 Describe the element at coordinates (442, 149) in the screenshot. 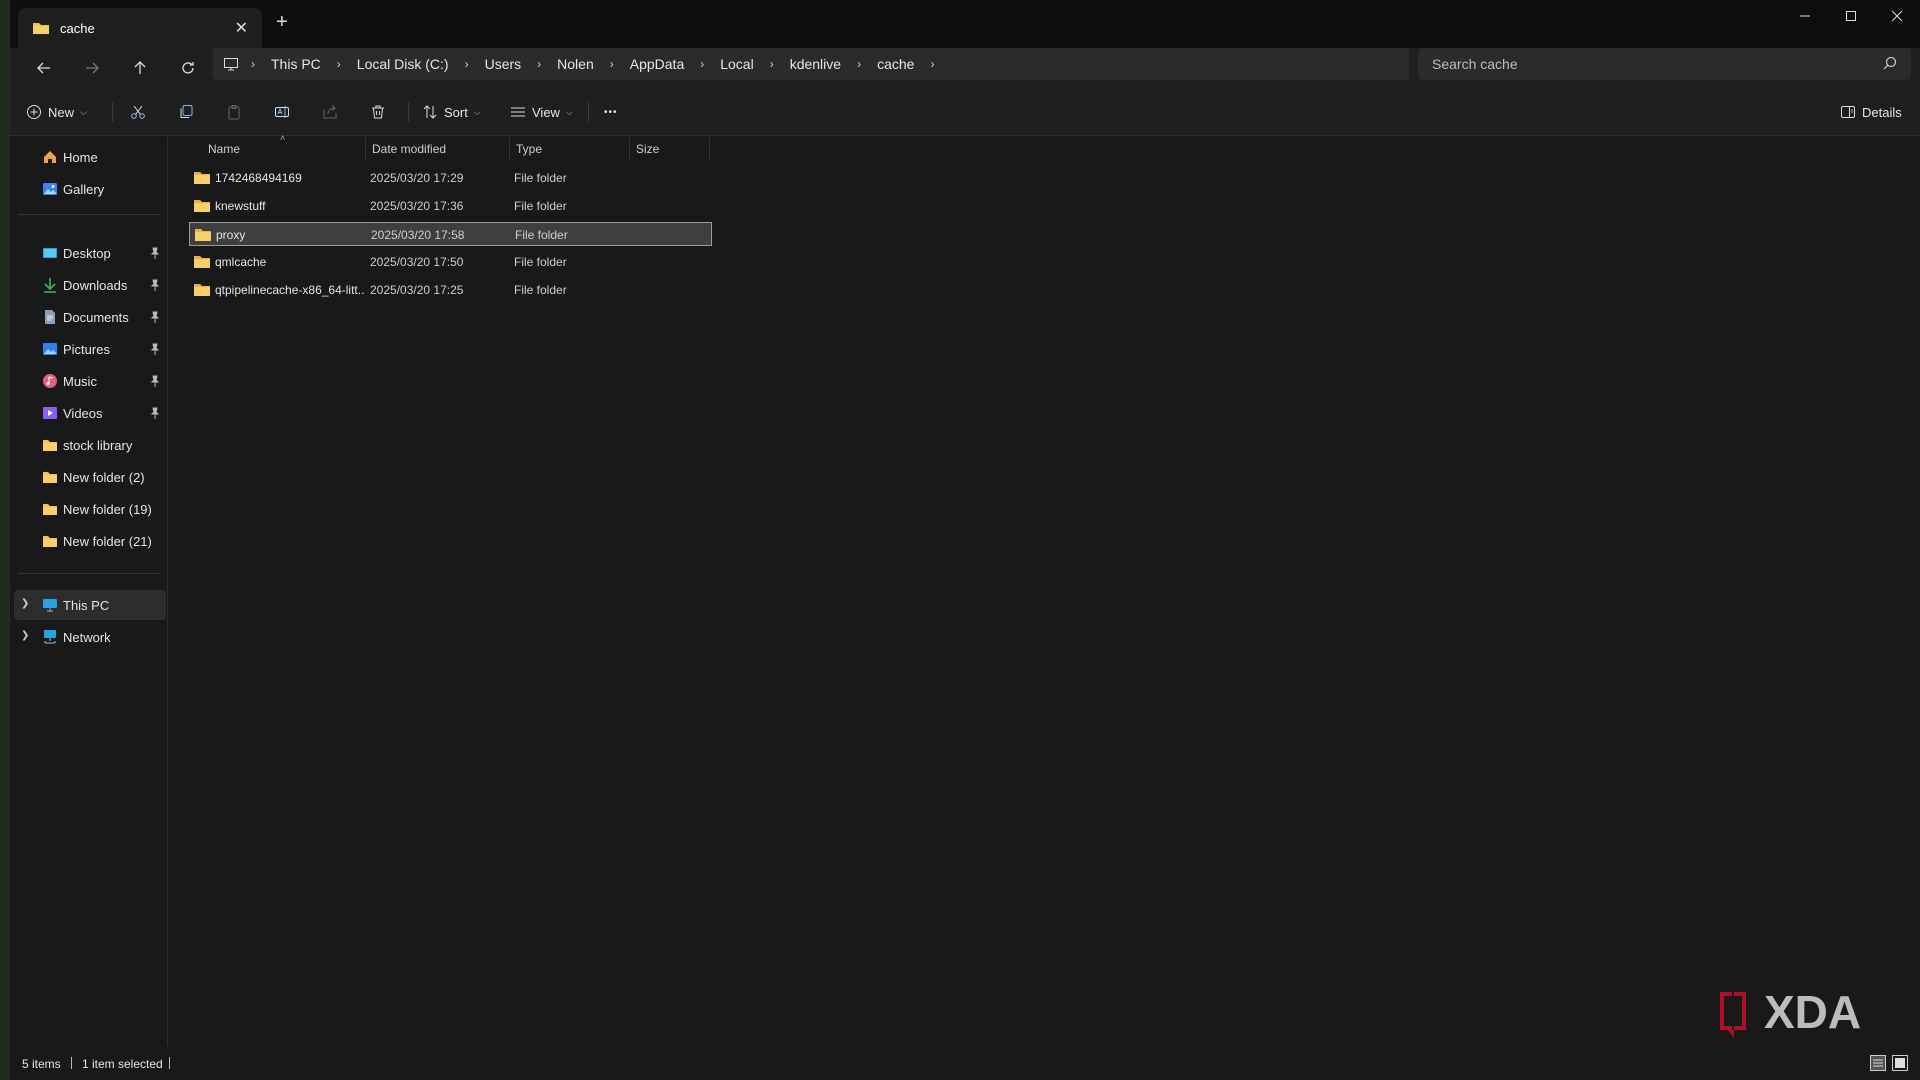

I see `column-header-date-modified: Date modified` at that location.